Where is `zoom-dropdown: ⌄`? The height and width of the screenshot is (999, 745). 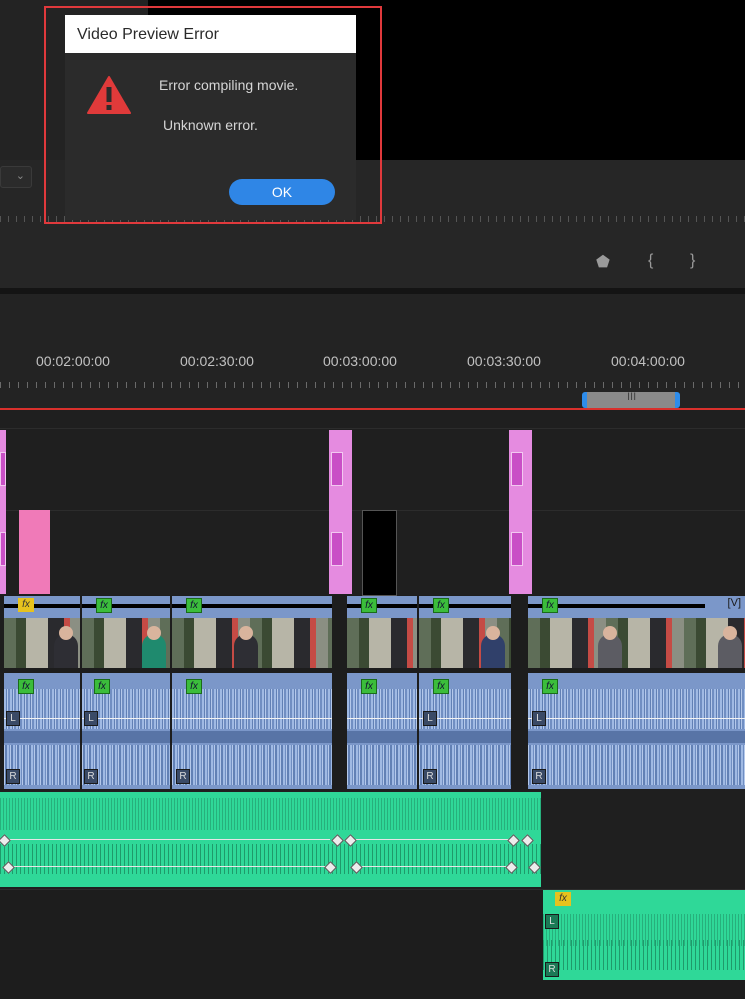 zoom-dropdown: ⌄ is located at coordinates (16, 177).